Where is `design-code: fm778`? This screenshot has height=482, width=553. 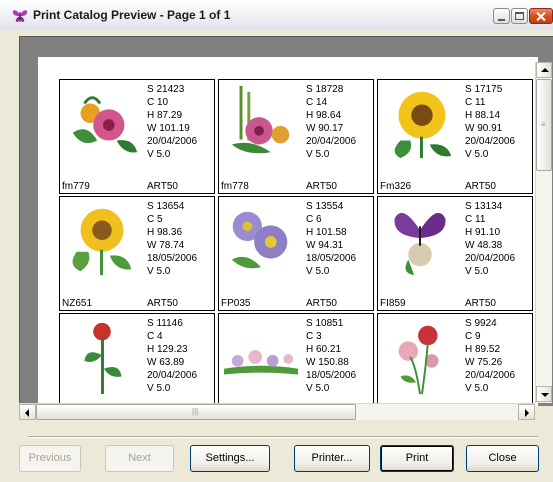
design-code: fm778 is located at coordinates (235, 186).